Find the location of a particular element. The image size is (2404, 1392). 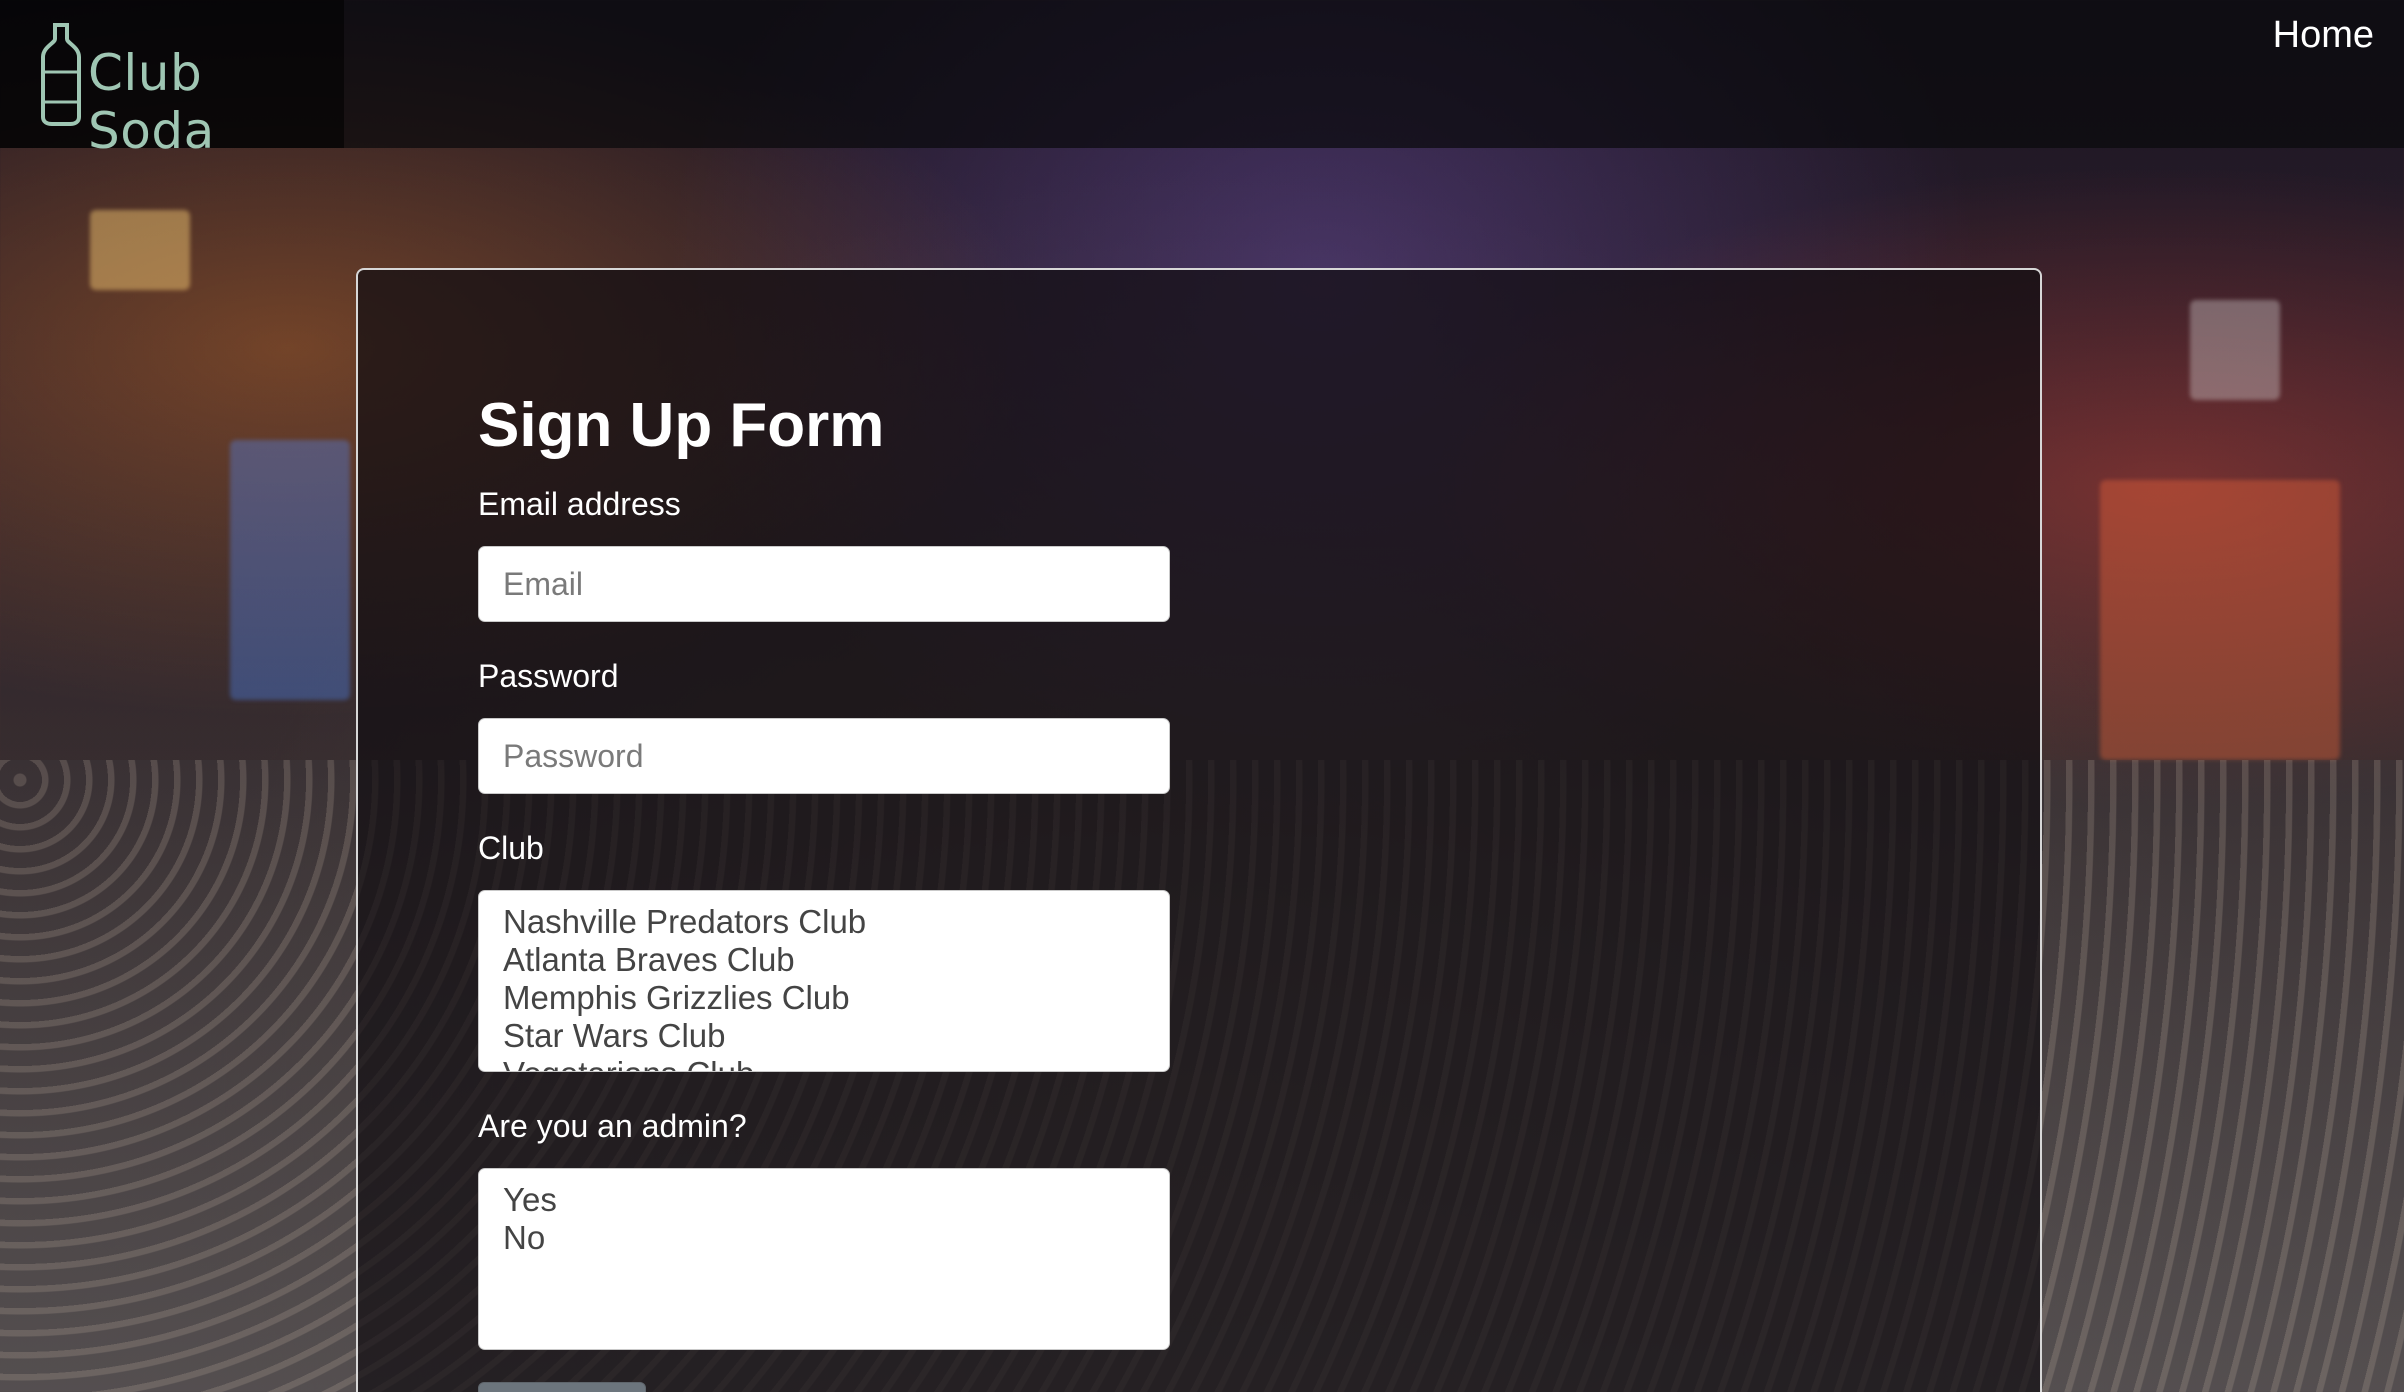

club-option: Memphis Grizzlies Club is located at coordinates (836, 998).